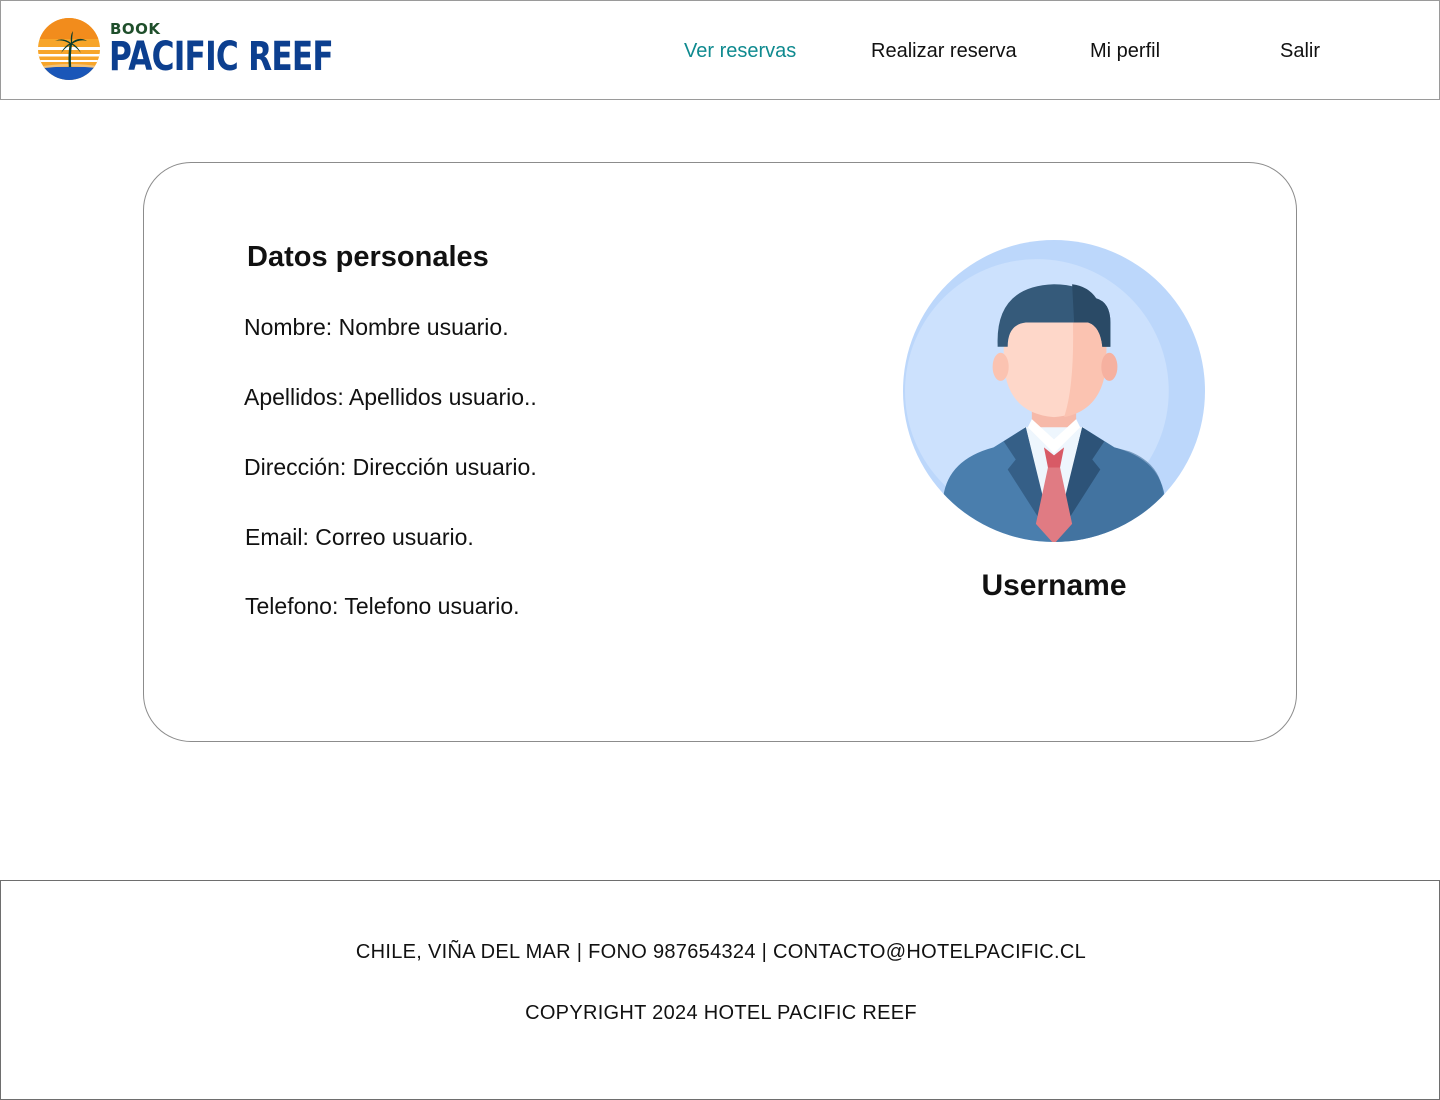 The width and height of the screenshot is (1440, 1100). I want to click on site-logo: BOOK PACIFIC REEF, so click(185, 51).